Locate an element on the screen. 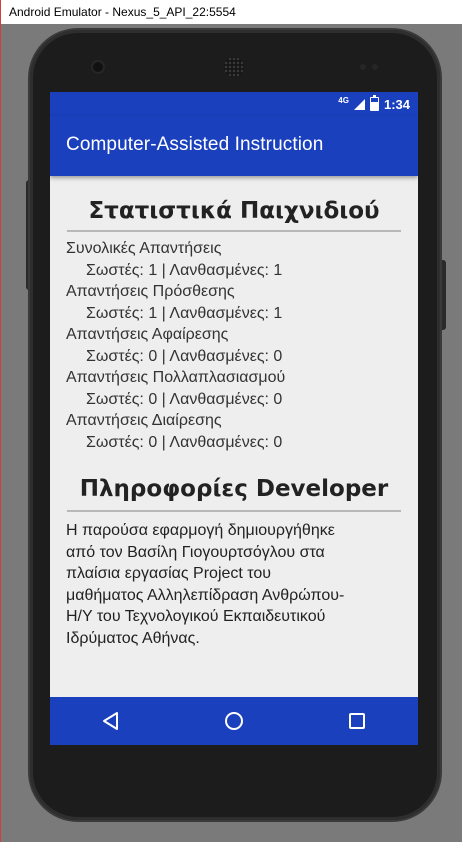 The height and width of the screenshot is (842, 462). network-type-label: 4G is located at coordinates (343, 100).